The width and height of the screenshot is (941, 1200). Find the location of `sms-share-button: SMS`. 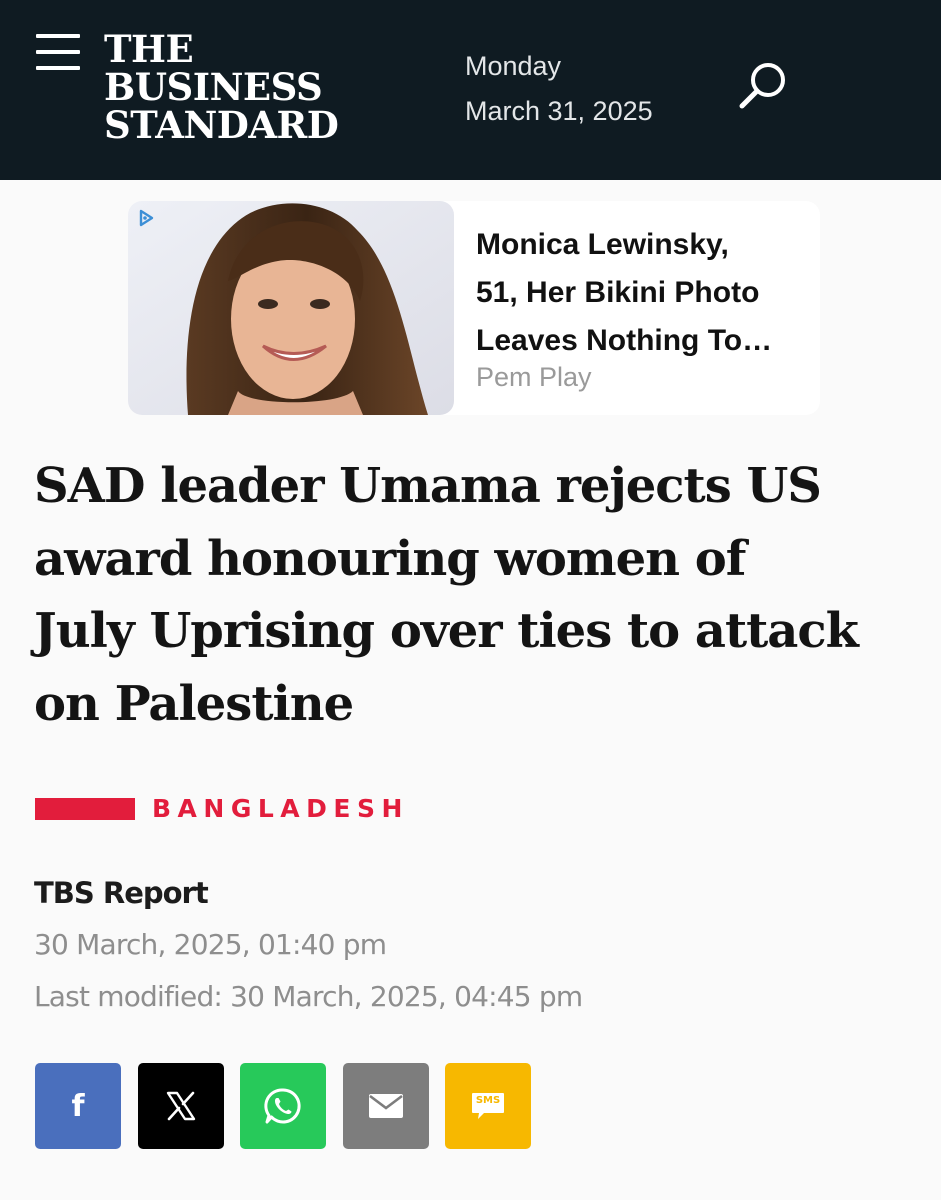

sms-share-button: SMS is located at coordinates (488, 1106).